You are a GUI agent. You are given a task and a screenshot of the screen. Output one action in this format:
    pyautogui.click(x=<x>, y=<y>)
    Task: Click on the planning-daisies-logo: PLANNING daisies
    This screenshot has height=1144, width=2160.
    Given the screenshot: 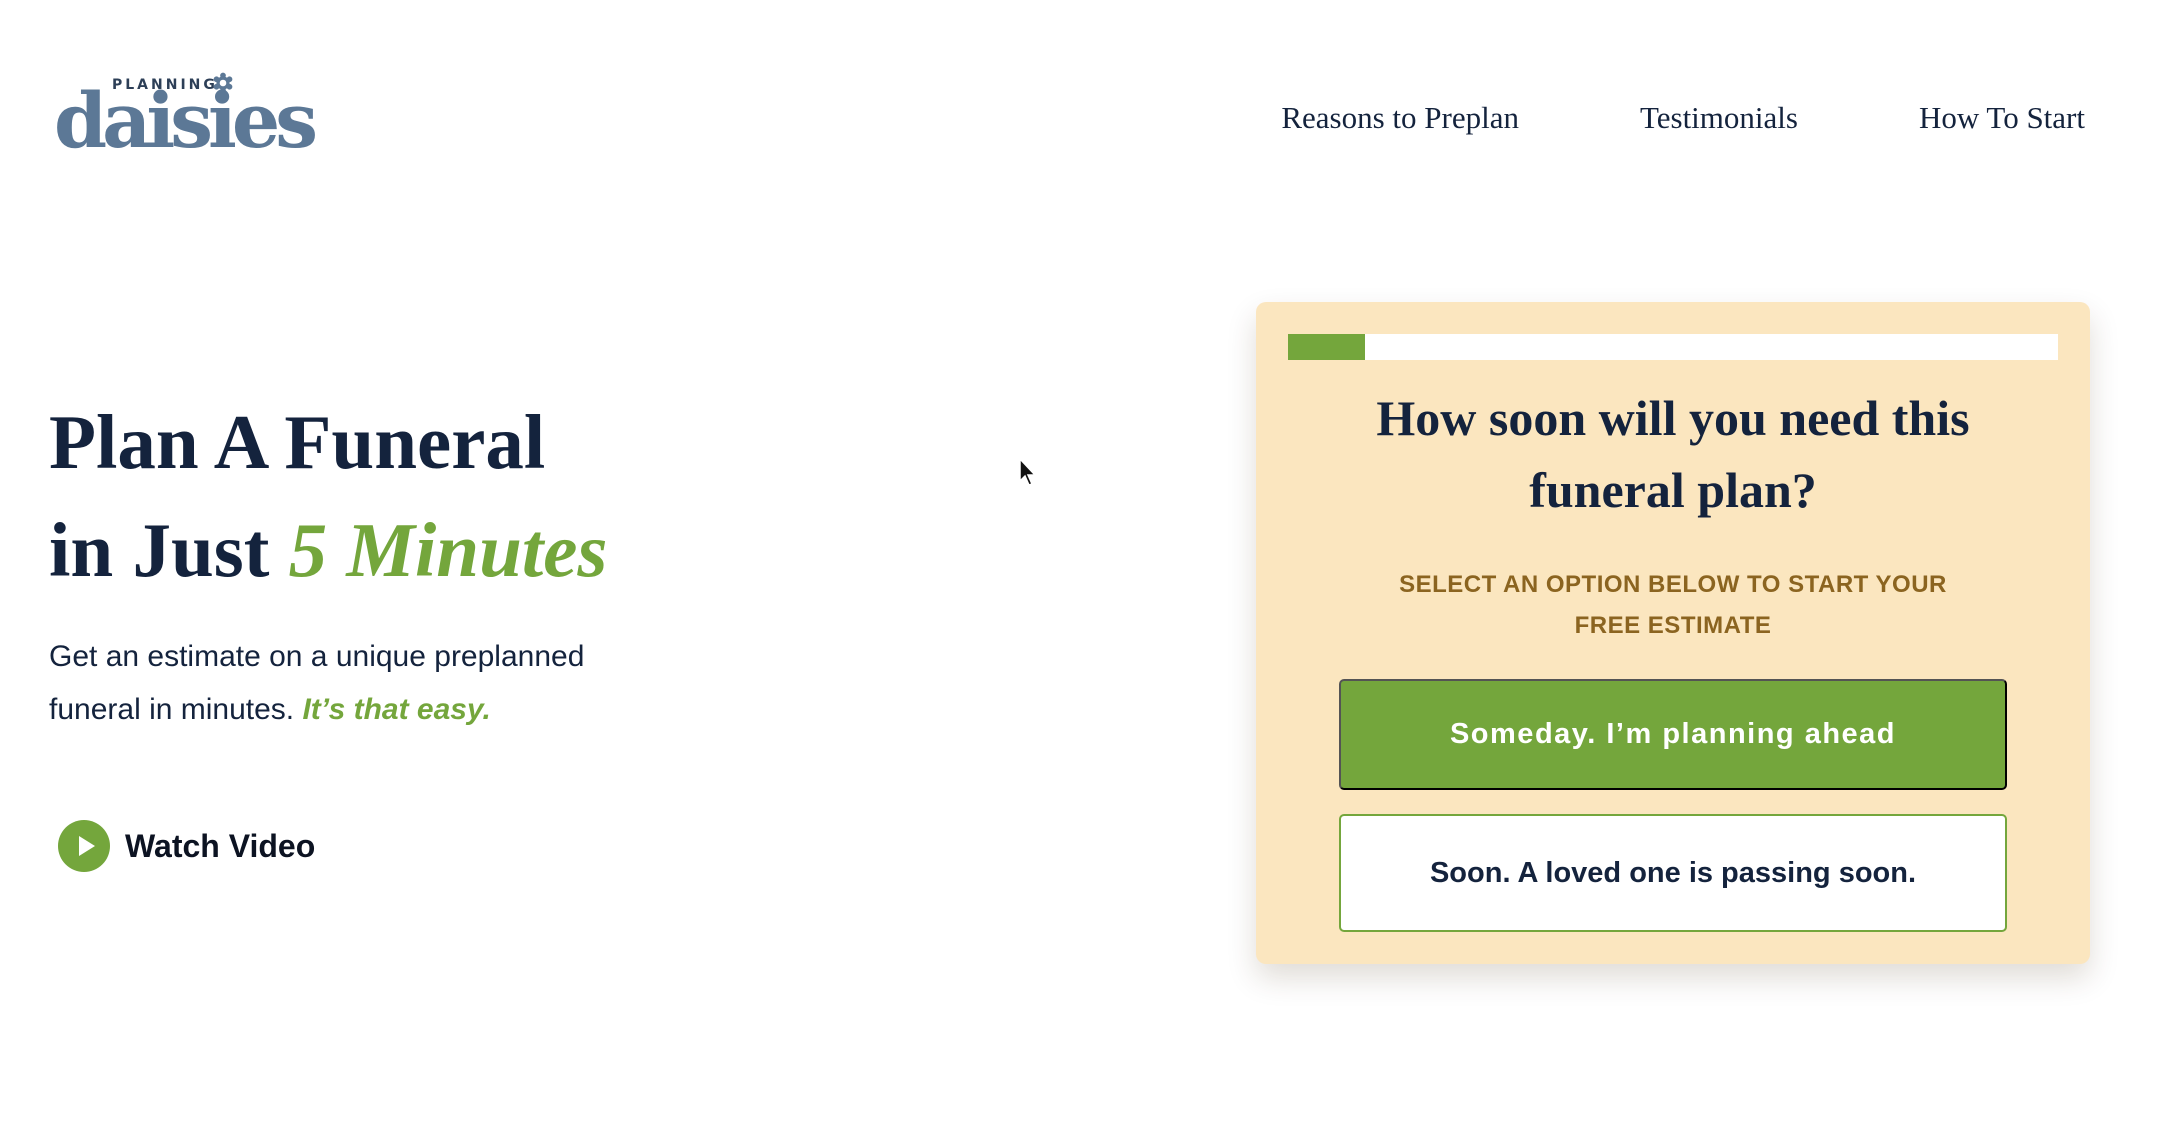 What is the action you would take?
    pyautogui.click(x=189, y=117)
    